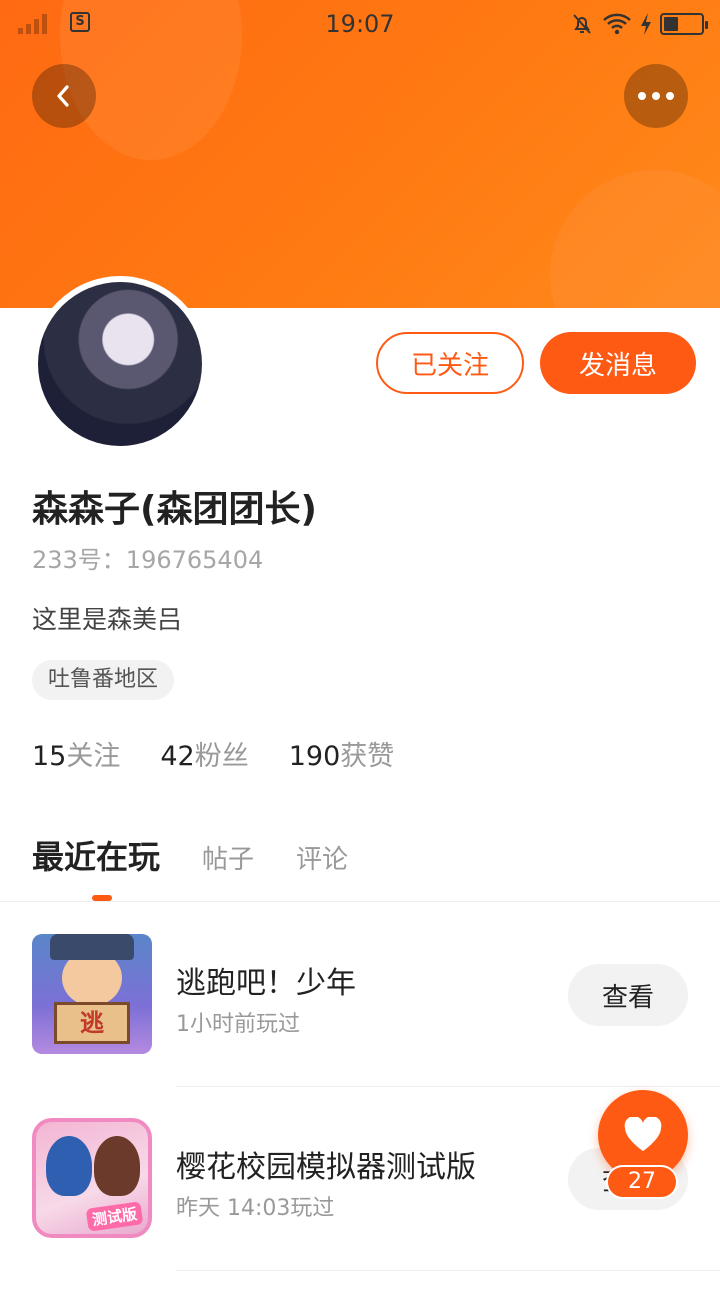 The height and width of the screenshot is (1304, 720). What do you see at coordinates (49, 756) in the screenshot?
I see `stat-following-value: 15` at bounding box center [49, 756].